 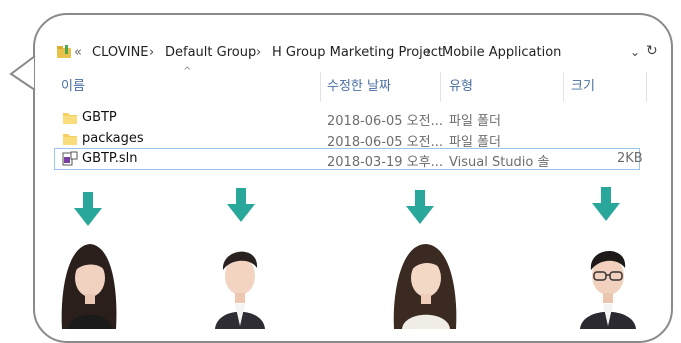 I want to click on file-row: packages 2018-06-05 오전... 파일 폴더, so click(x=347, y=139).